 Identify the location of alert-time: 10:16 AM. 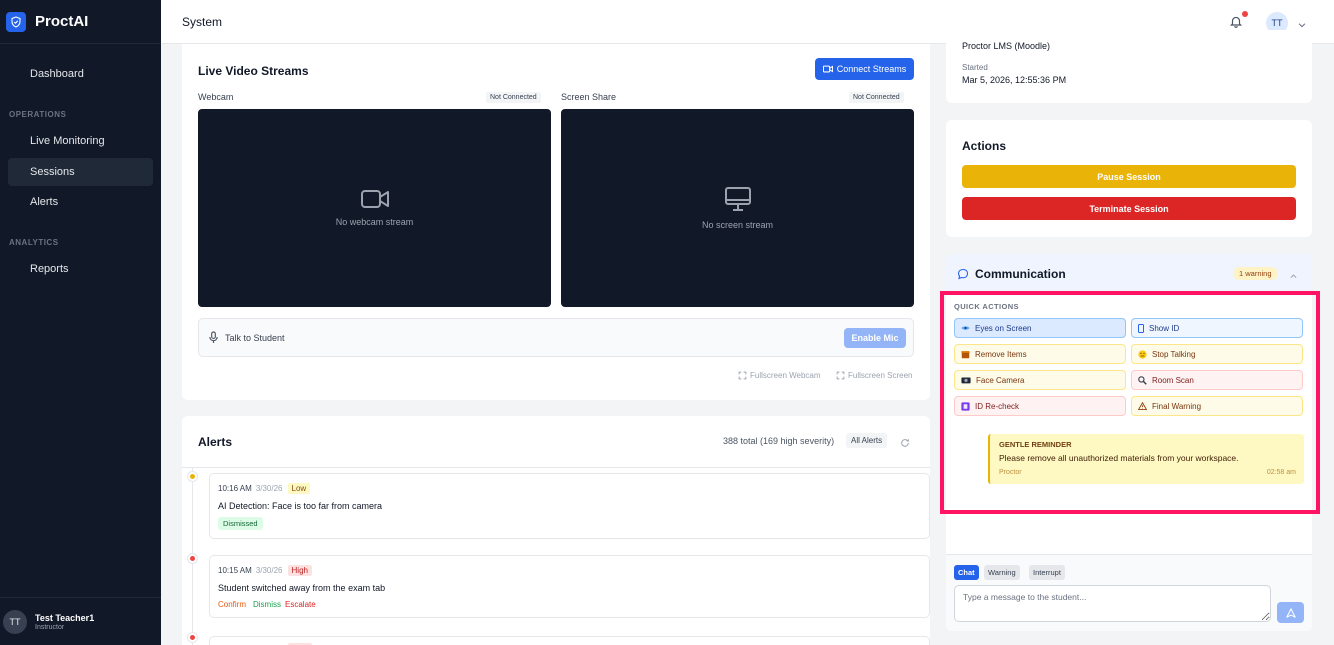
(235, 488).